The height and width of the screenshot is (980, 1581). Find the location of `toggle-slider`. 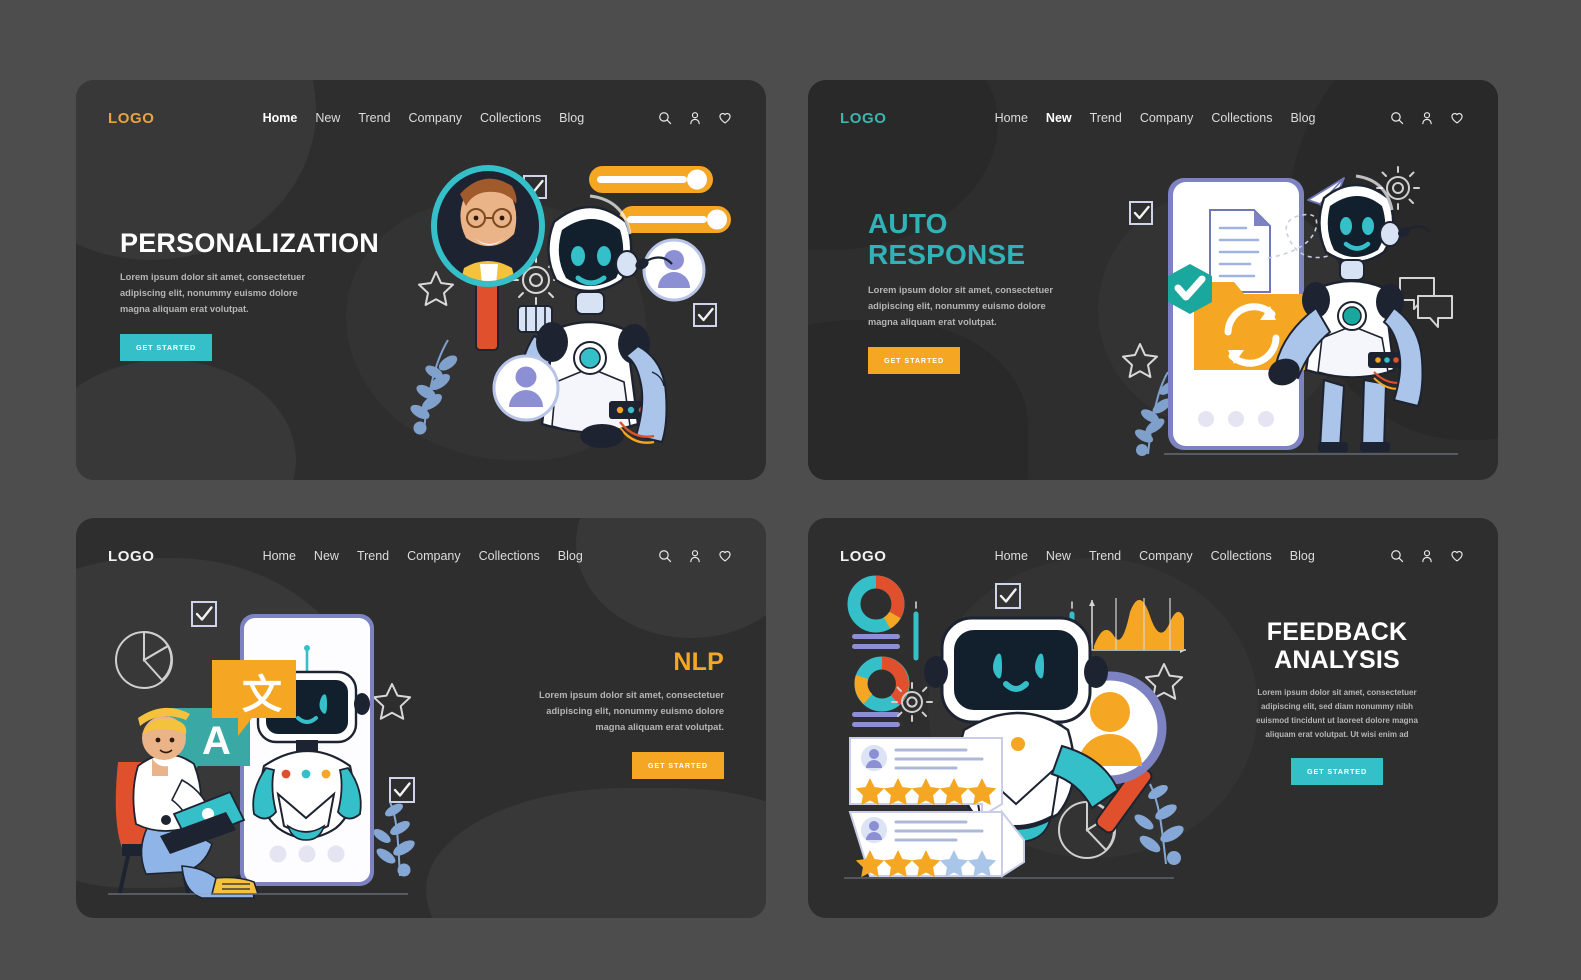

toggle-slider is located at coordinates (675, 219).